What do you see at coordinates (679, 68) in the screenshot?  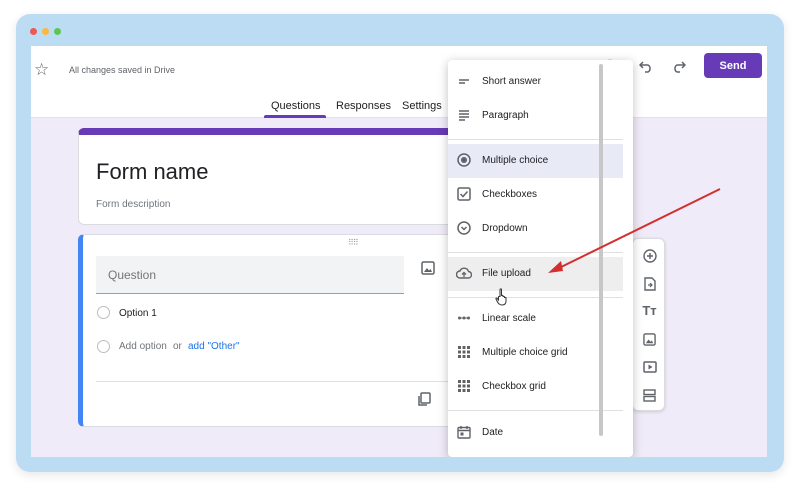 I see `redo-icon` at bounding box center [679, 68].